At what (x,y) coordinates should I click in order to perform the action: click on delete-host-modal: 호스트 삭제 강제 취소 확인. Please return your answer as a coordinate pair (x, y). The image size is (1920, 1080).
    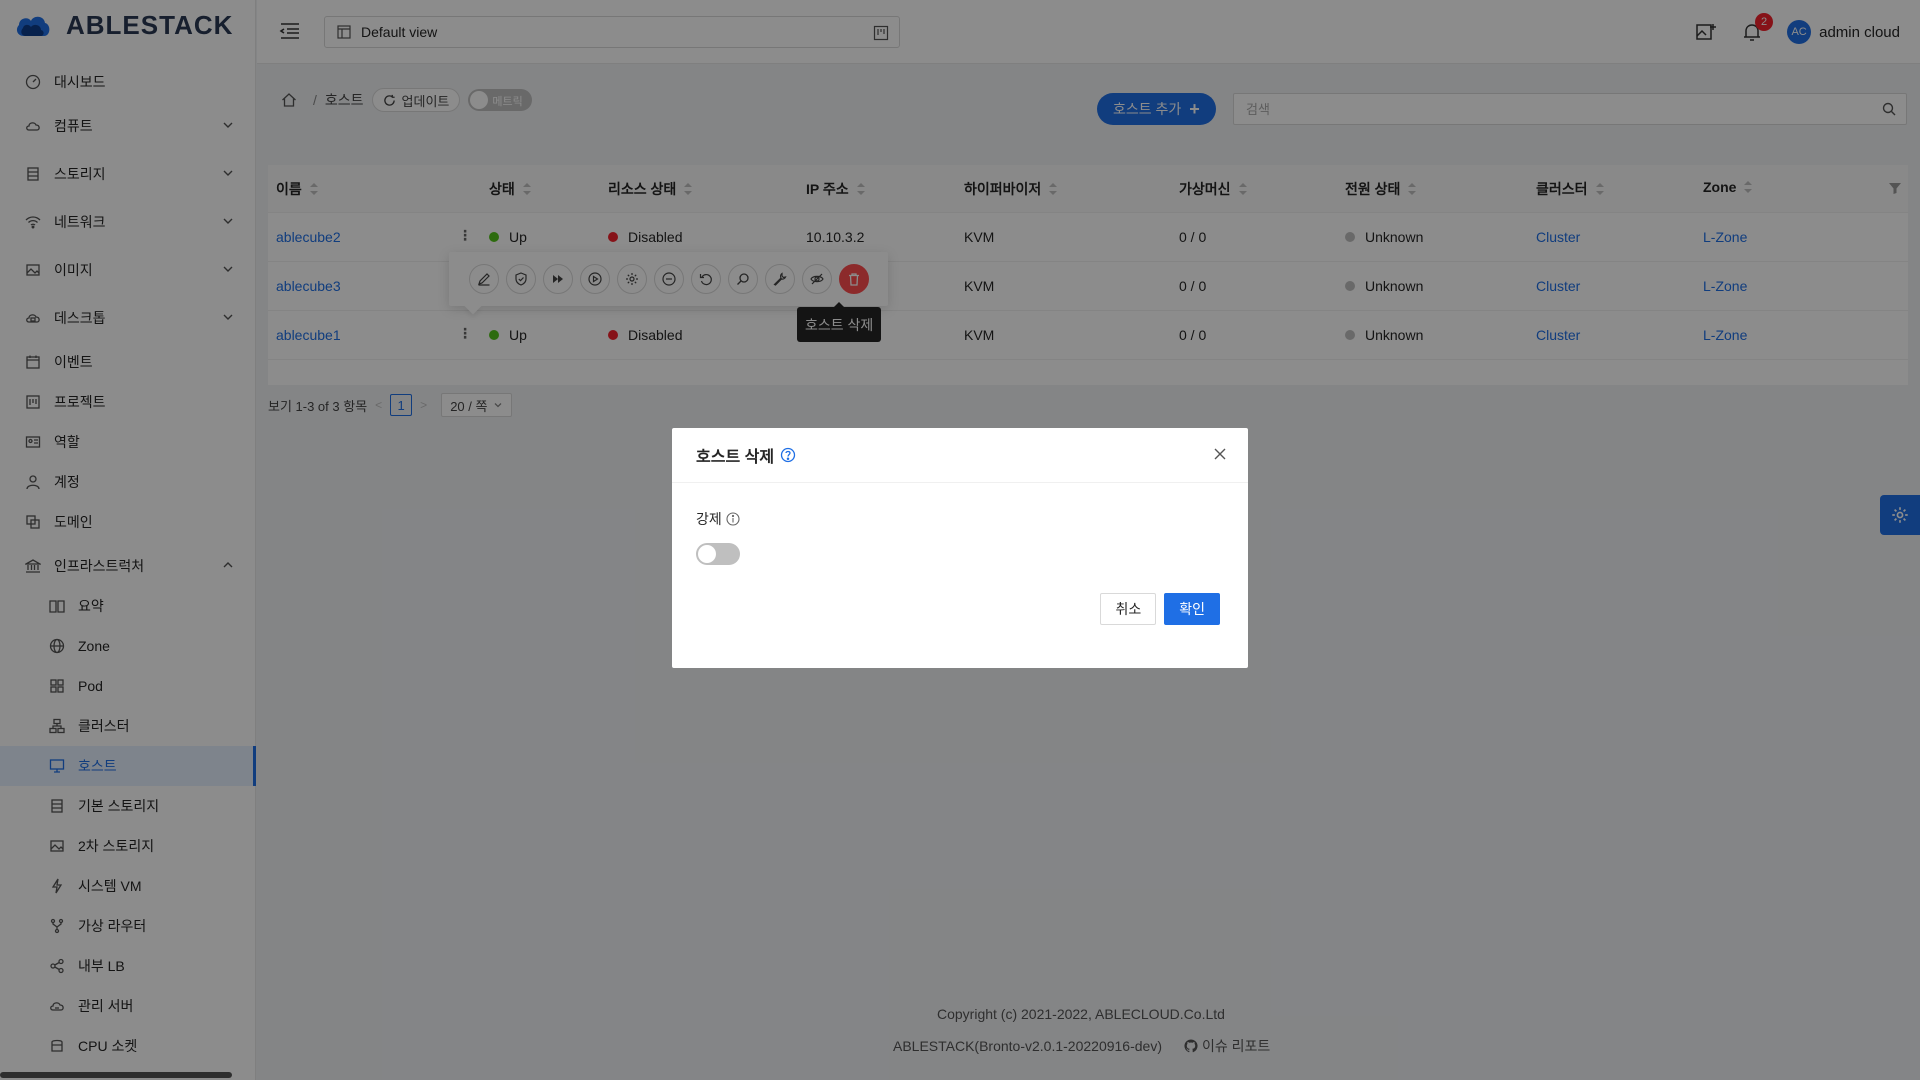
    Looking at the image, I should click on (960, 548).